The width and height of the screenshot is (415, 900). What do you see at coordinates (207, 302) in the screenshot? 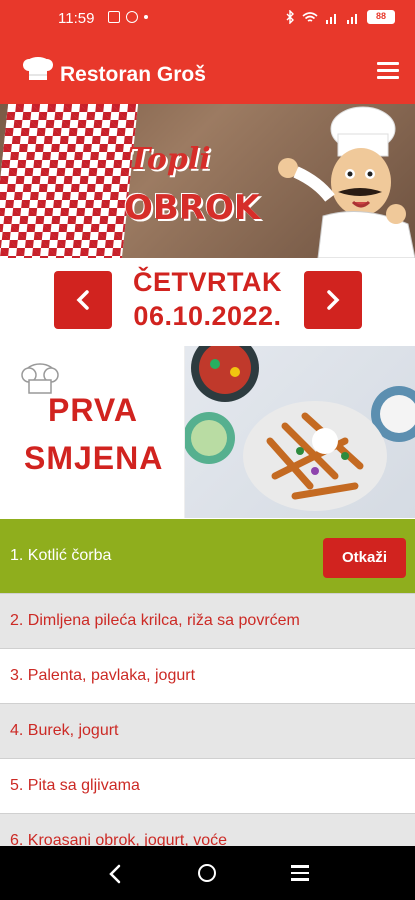
I see `date-navigation: ČETVRTAK 06.10.2022.` at bounding box center [207, 302].